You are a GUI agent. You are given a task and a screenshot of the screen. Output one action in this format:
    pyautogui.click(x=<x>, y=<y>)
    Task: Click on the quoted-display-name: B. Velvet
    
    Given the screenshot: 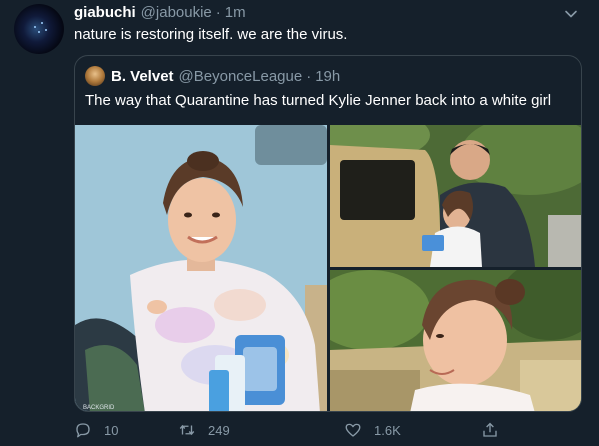 What is the action you would take?
    pyautogui.click(x=142, y=76)
    